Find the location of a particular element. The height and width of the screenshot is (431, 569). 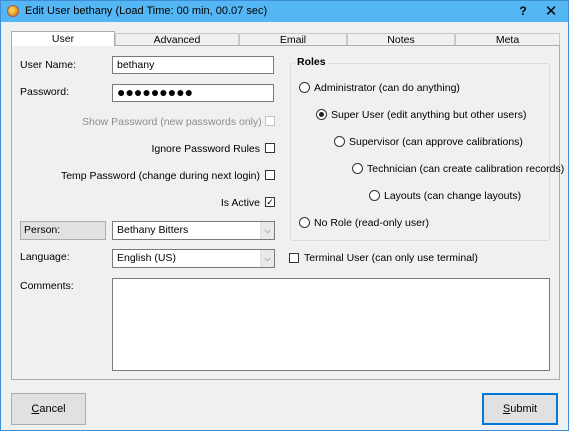

person-select: Bethany Bitters ⌵ is located at coordinates (193, 230).